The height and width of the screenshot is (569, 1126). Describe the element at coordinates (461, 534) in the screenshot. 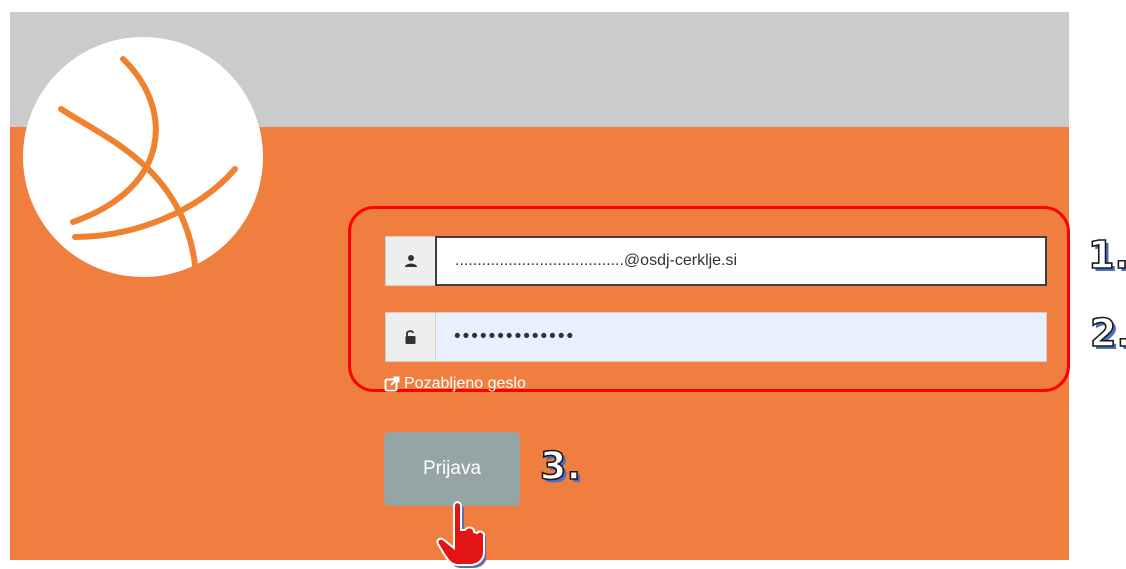

I see `pointer-hand-icon` at that location.